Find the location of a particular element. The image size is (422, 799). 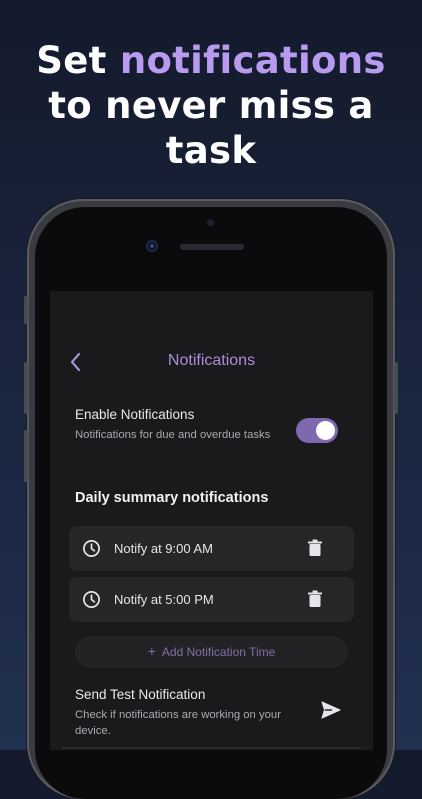

power-button is located at coordinates (396, 388).